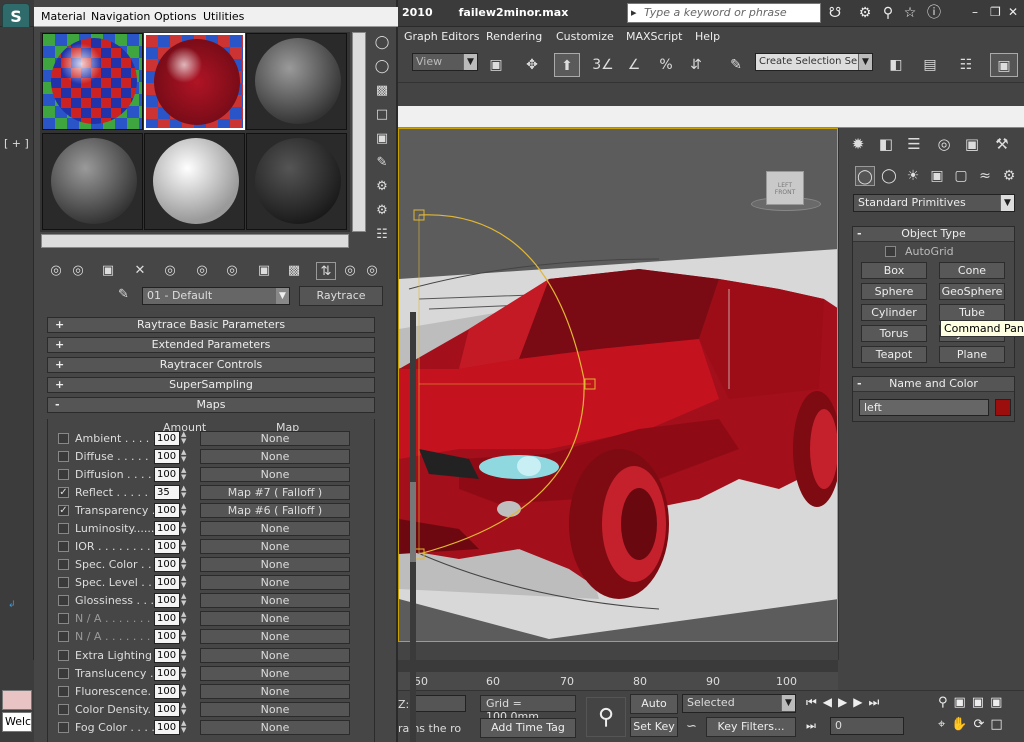  I want to click on tube-button: Tube, so click(972, 312).